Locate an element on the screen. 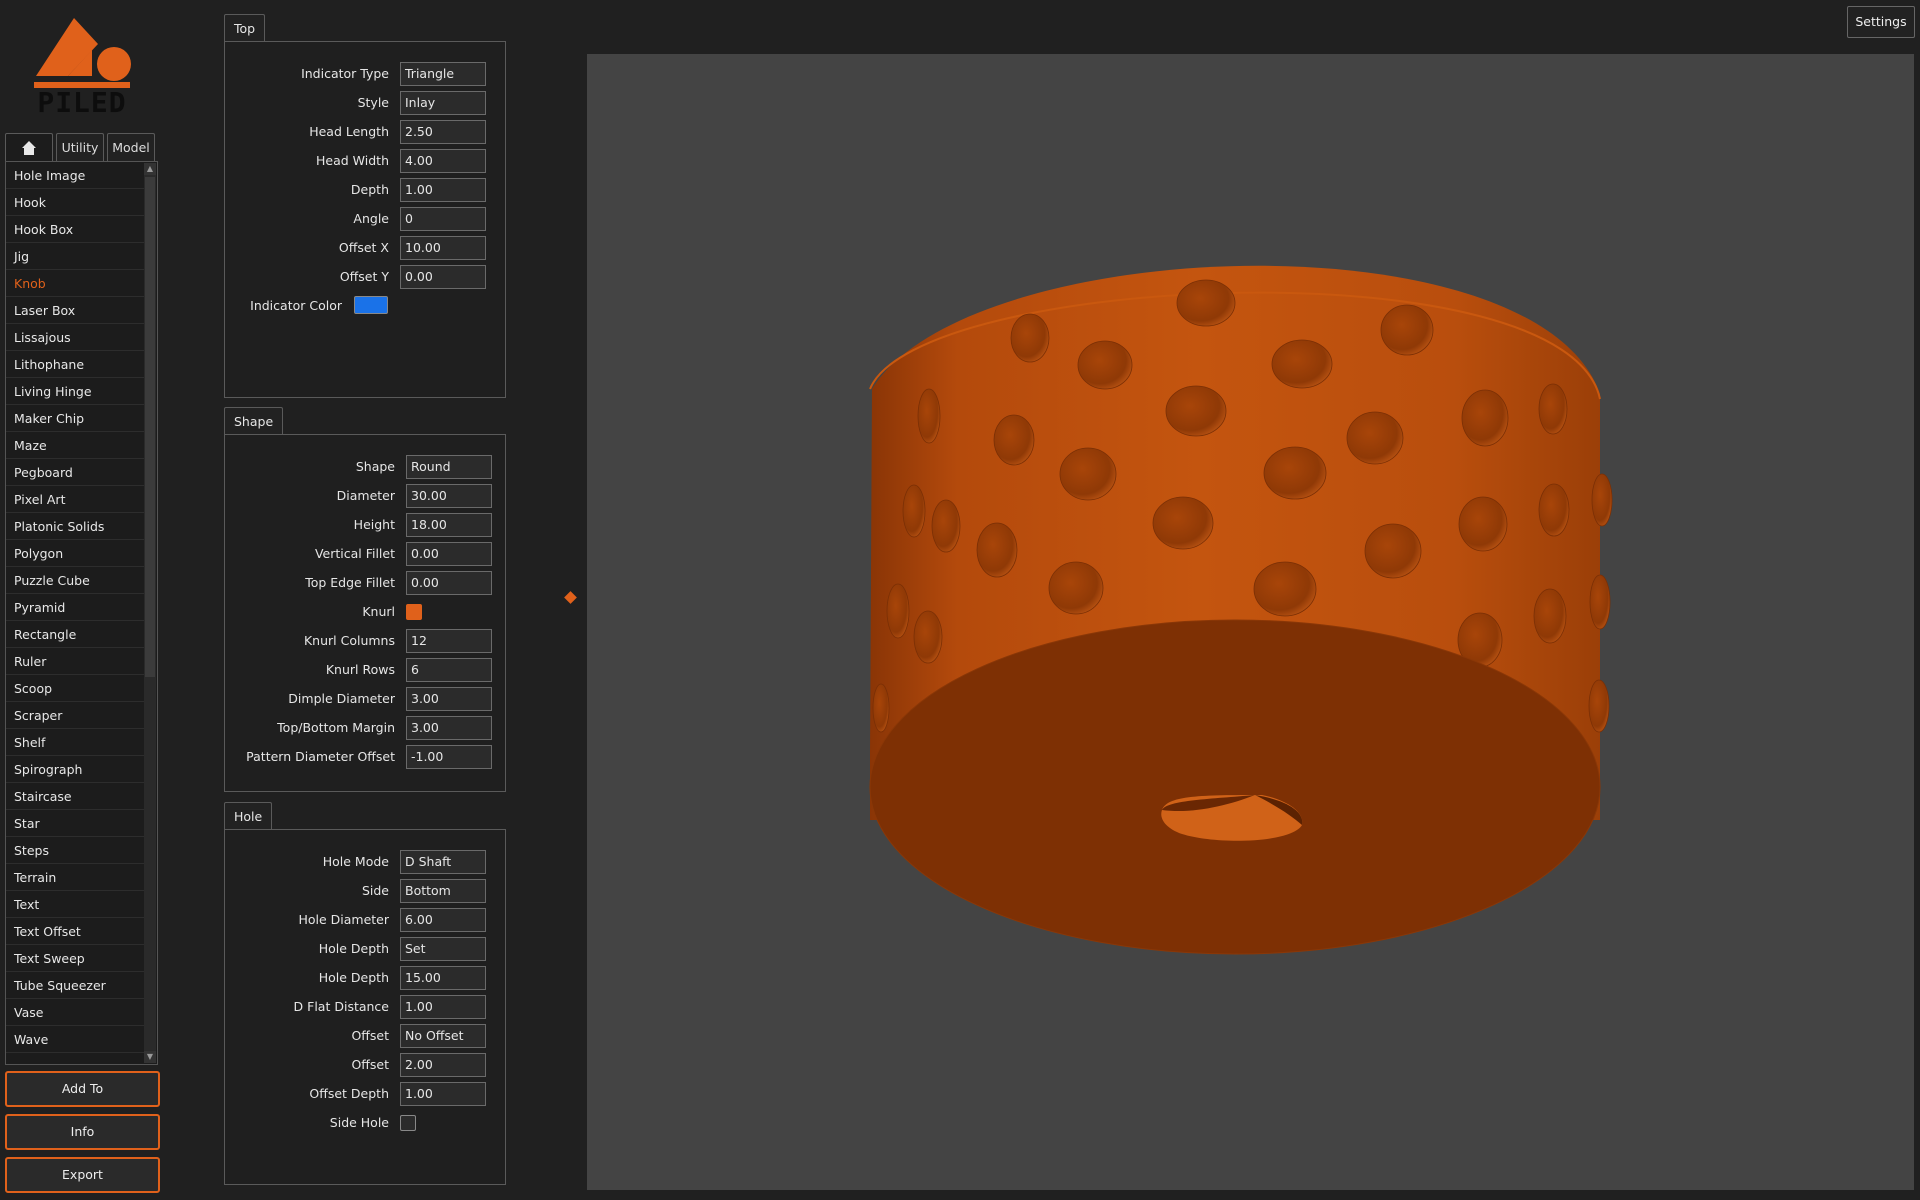  shape-field-b-1-row: Knurl Rows 6 is located at coordinates (366, 670).